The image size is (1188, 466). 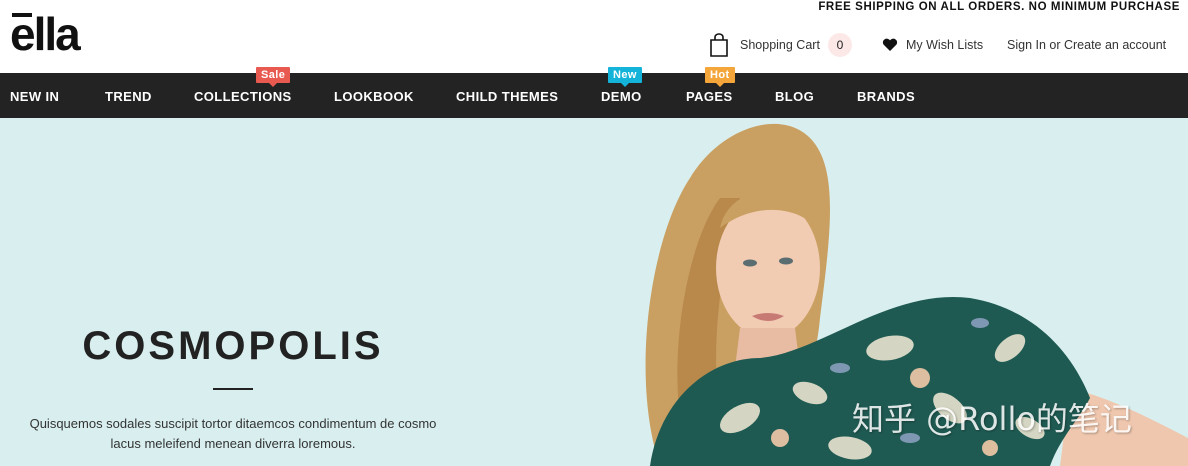 What do you see at coordinates (233, 346) in the screenshot?
I see `hero-title: COSMOPOLIS` at bounding box center [233, 346].